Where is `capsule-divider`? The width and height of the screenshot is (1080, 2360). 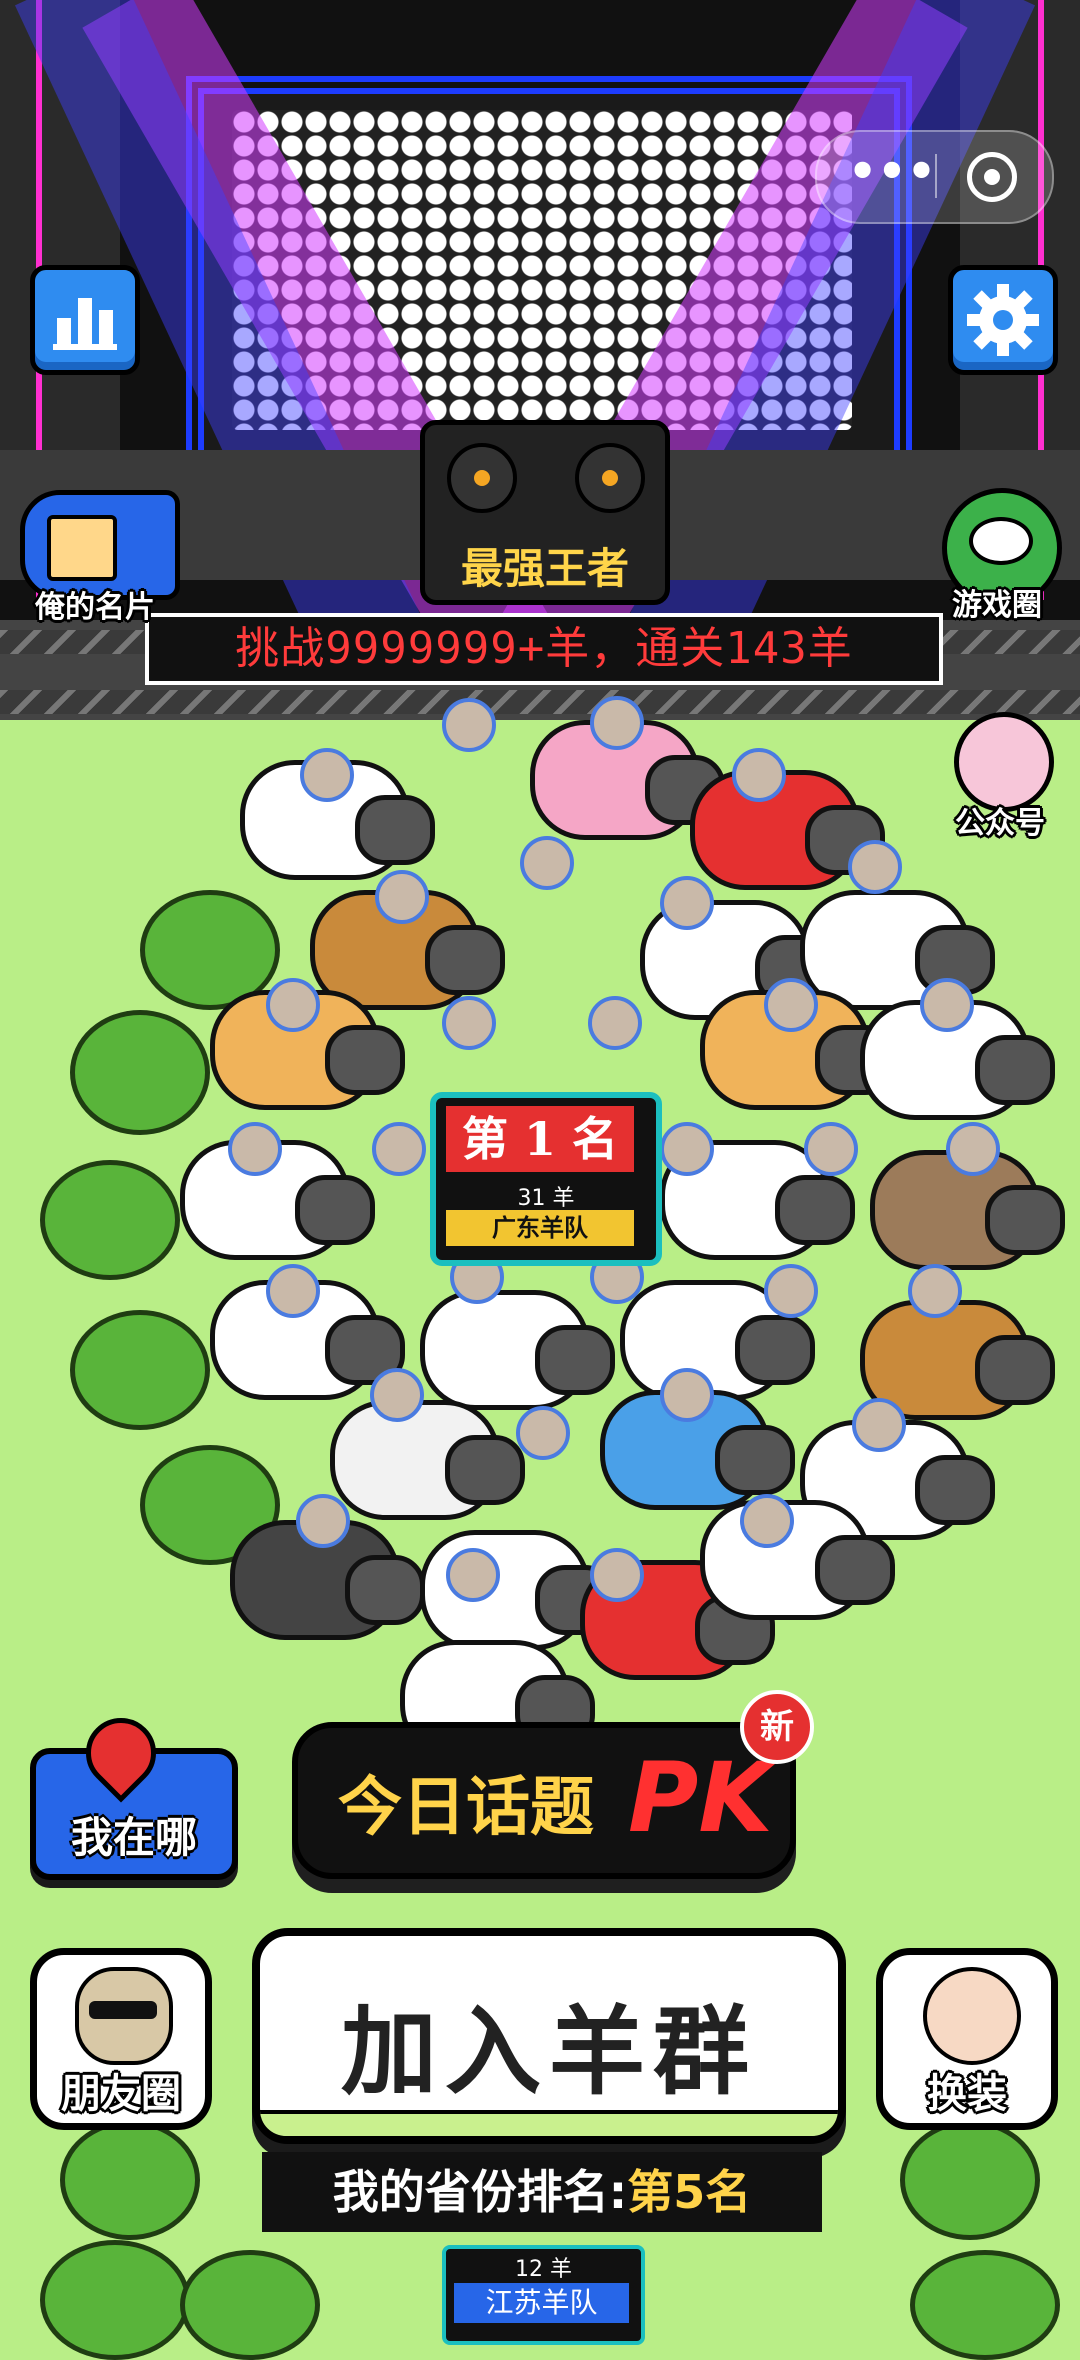
capsule-divider is located at coordinates (936, 176).